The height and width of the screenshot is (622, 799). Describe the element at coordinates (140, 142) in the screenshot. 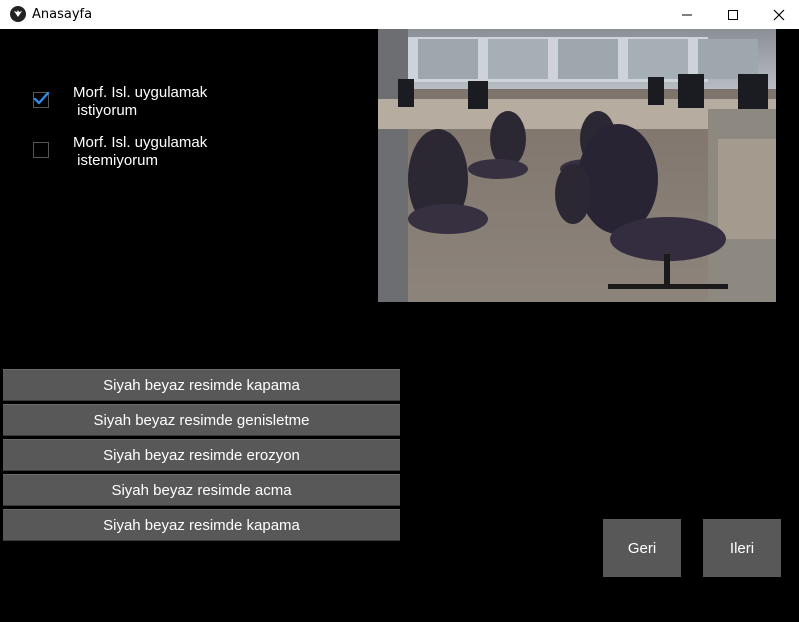

I see `no-apply-label-line1: Morf. Isl. uygulamak` at that location.